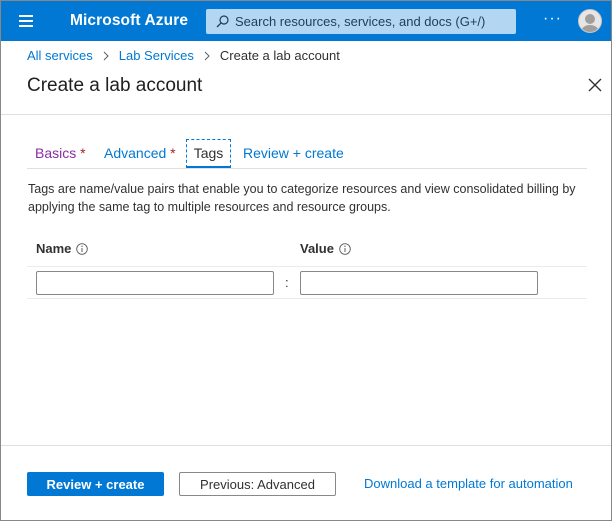 The height and width of the screenshot is (521, 612). I want to click on tab-advanced-label: Advanced, so click(135, 153).